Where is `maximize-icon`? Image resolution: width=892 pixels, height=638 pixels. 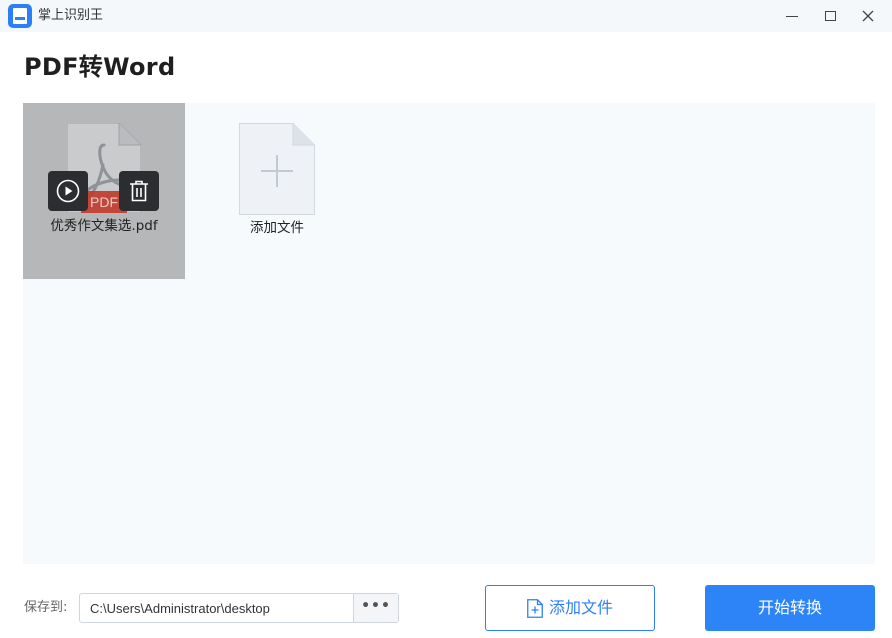
maximize-icon is located at coordinates (830, 16).